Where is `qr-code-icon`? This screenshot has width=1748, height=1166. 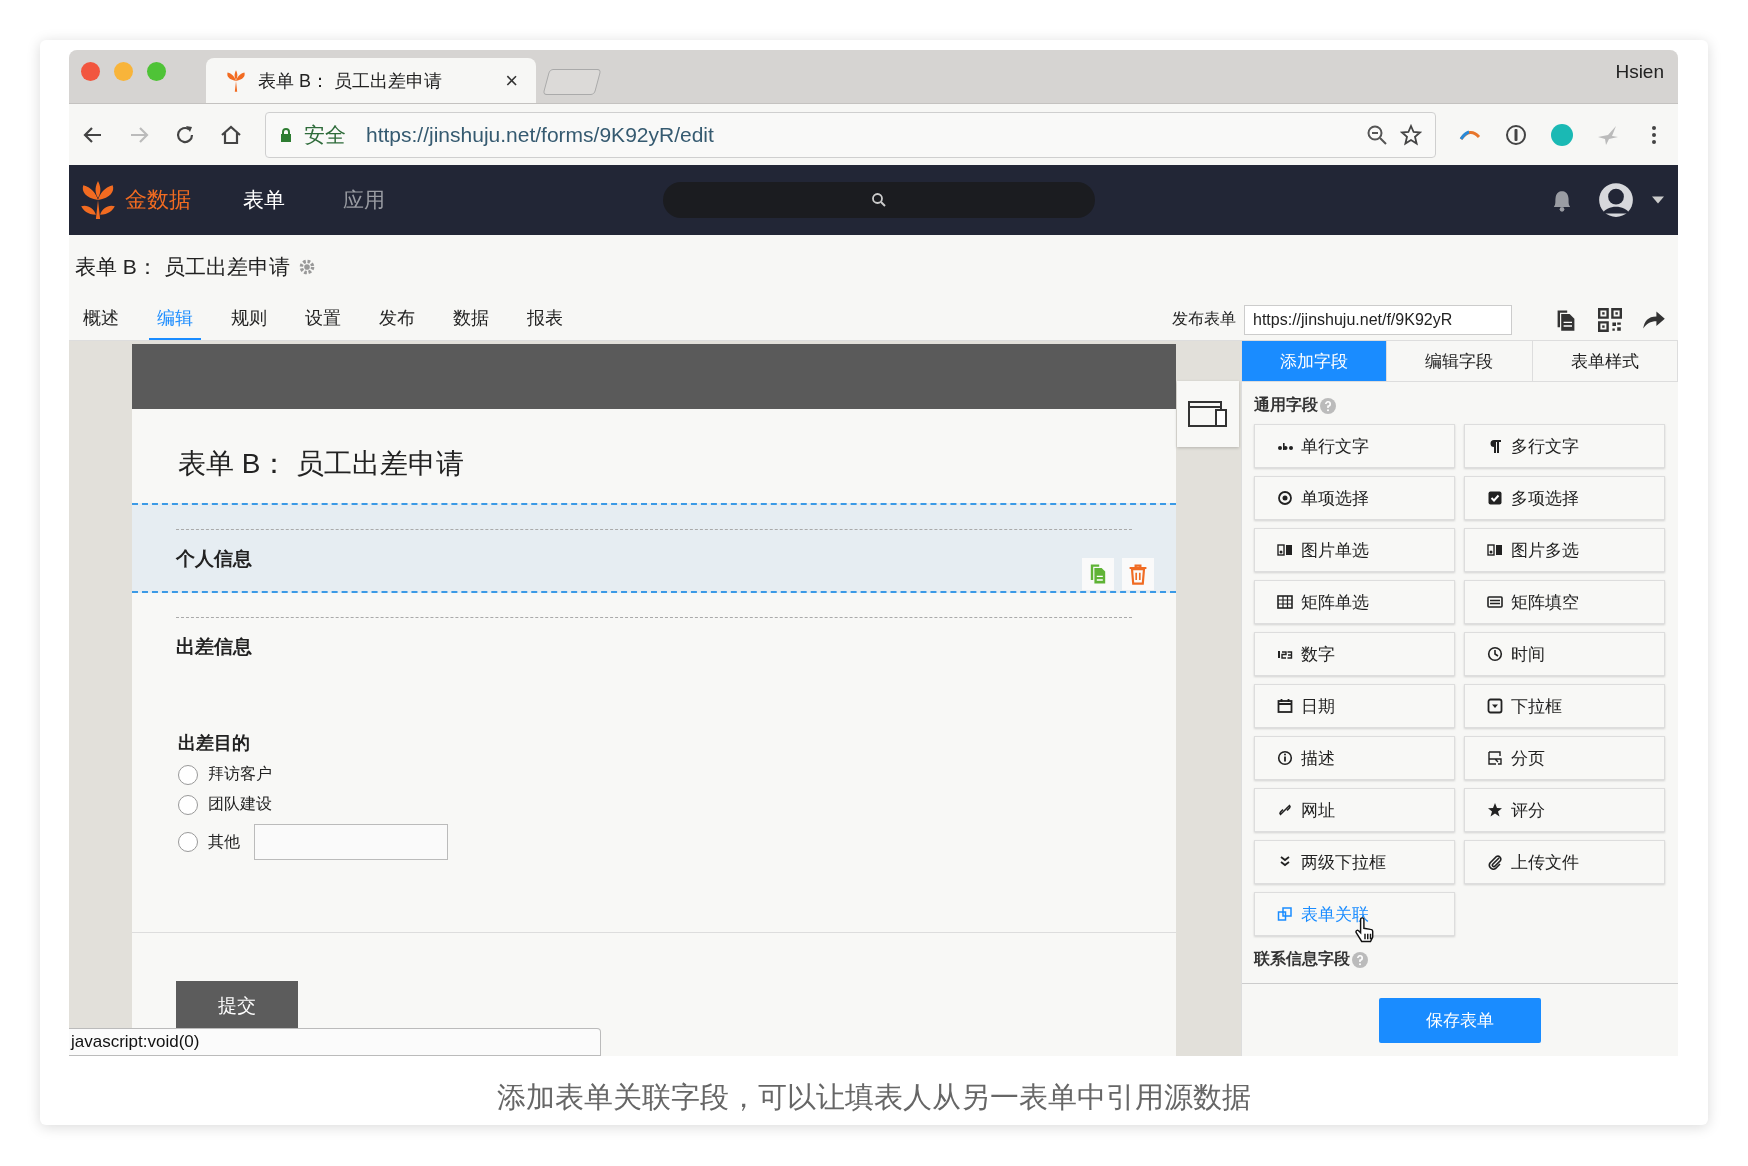 qr-code-icon is located at coordinates (1610, 319).